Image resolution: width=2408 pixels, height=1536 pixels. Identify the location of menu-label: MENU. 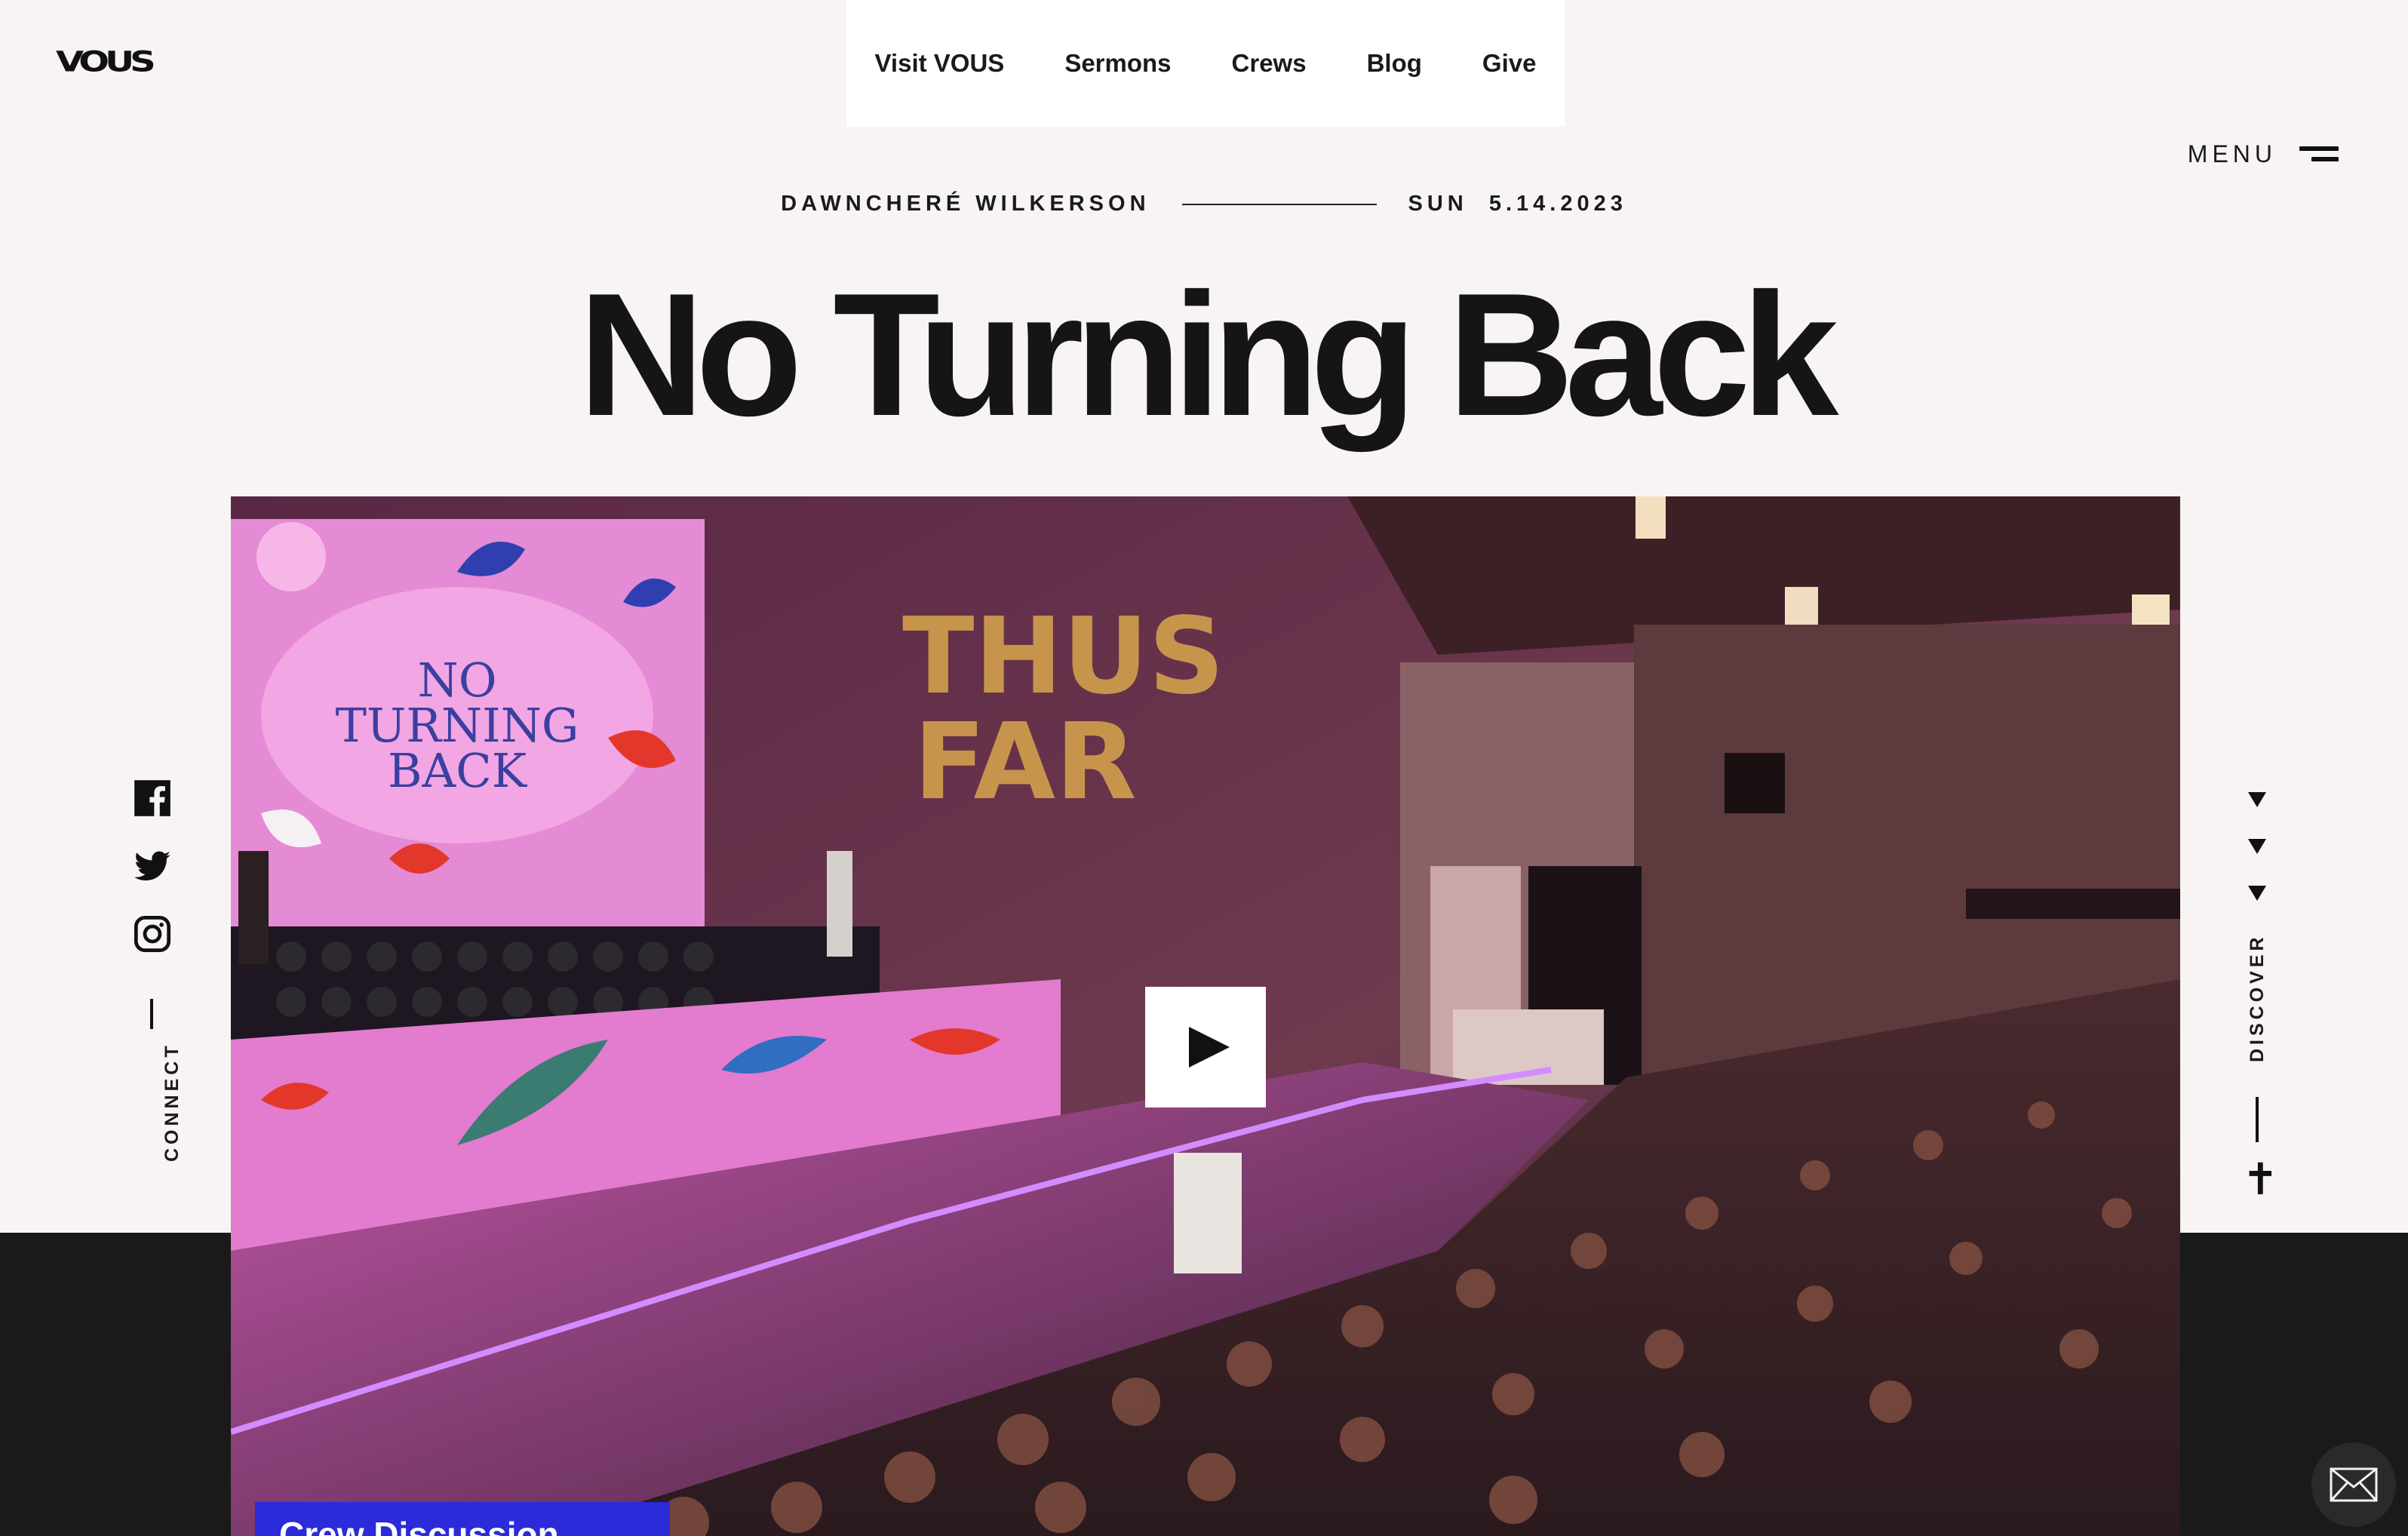
(2232, 153).